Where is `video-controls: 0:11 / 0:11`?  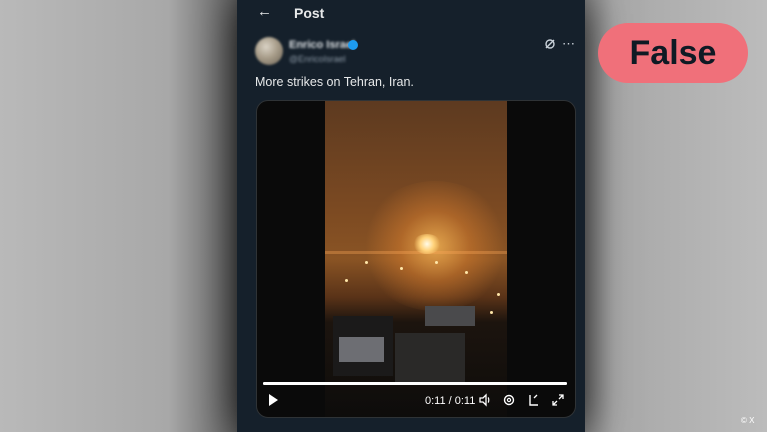 video-controls: 0:11 / 0:11 is located at coordinates (416, 403).